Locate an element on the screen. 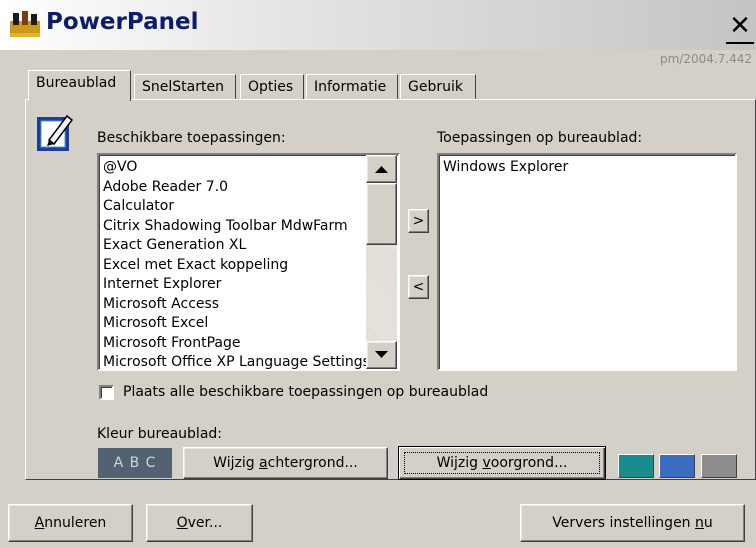 The height and width of the screenshot is (548, 756). desktop-color-label: Kleur bureaublad: is located at coordinates (159, 434).